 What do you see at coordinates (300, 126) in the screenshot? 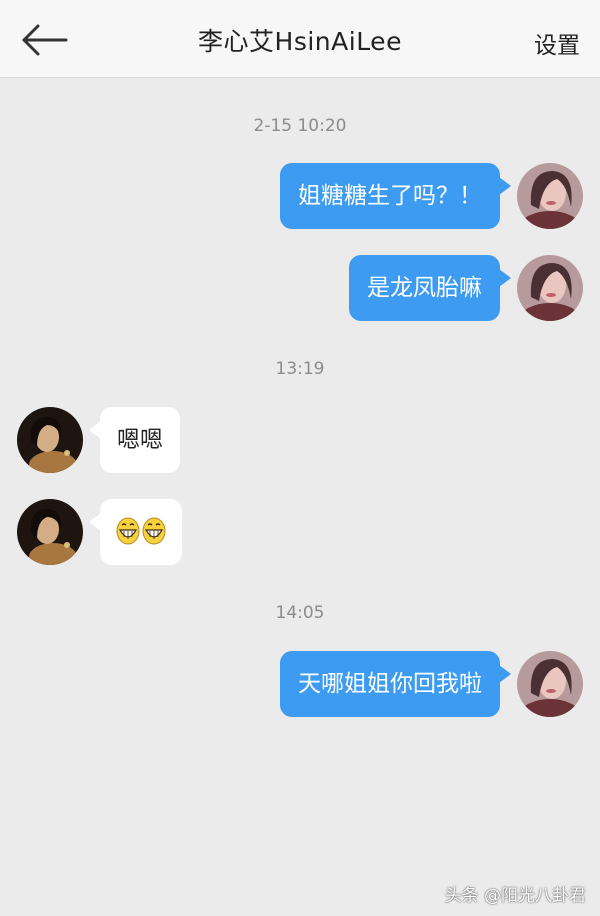
I see `timestamp: 2-15 10:20` at bounding box center [300, 126].